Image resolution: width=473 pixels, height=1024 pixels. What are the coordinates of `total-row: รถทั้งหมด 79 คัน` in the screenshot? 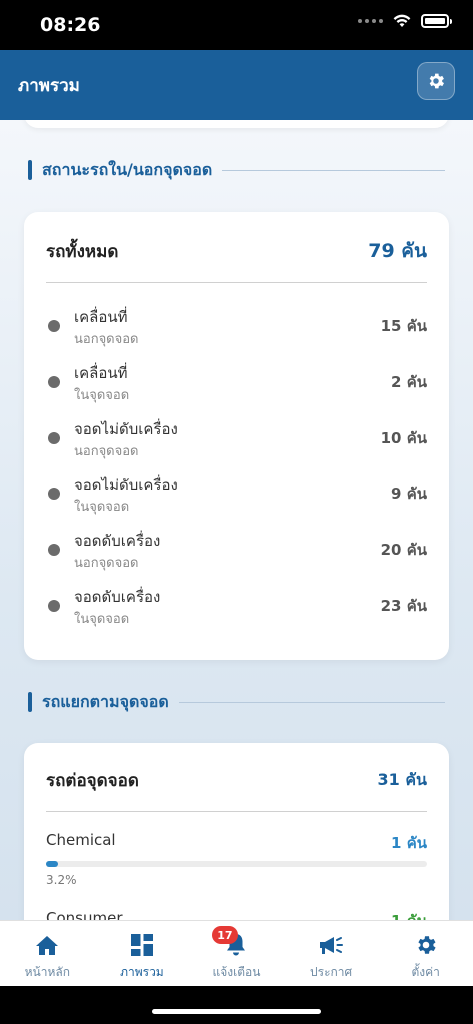 It's located at (236, 251).